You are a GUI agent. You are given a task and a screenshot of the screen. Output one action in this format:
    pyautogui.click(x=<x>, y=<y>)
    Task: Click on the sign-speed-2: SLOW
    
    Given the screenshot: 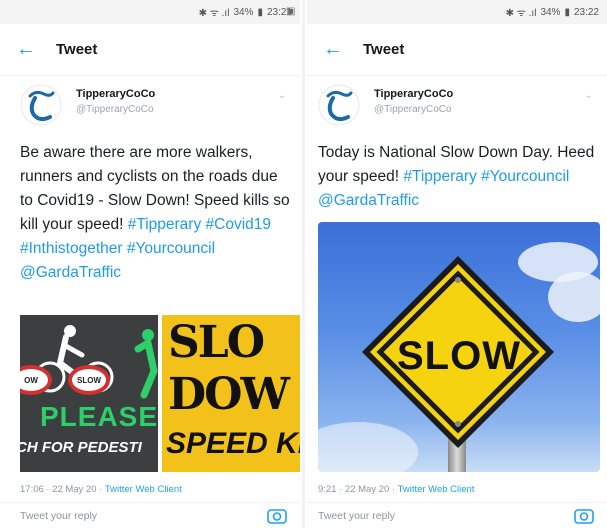 What is the action you would take?
    pyautogui.click(x=89, y=380)
    